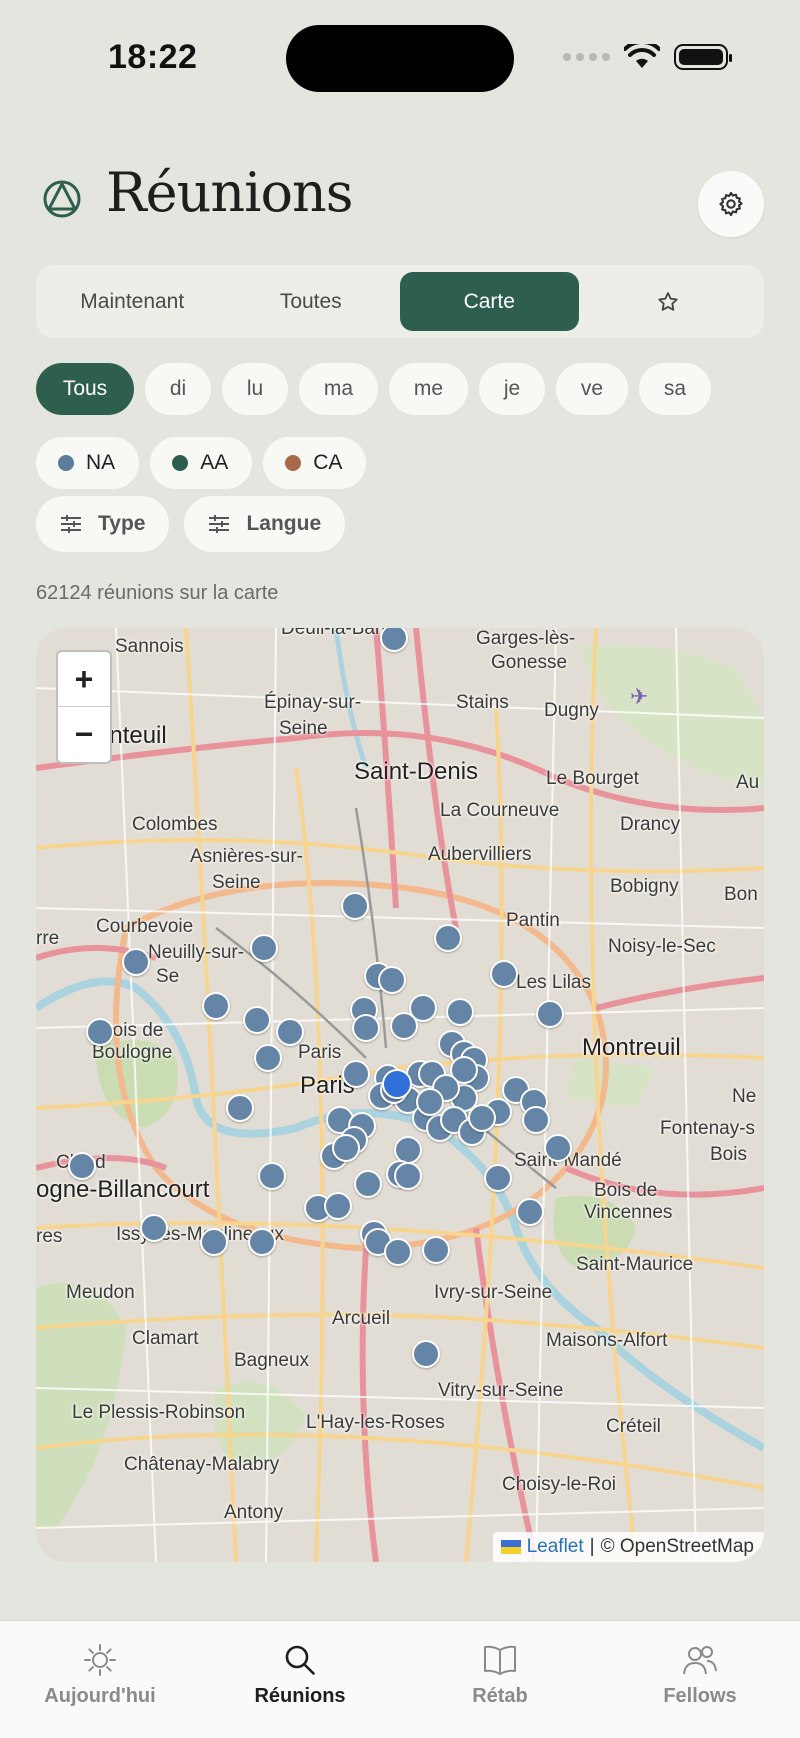 The image size is (800, 1738). I want to click on tabbar-item-retab: Rétab, so click(500, 1679).